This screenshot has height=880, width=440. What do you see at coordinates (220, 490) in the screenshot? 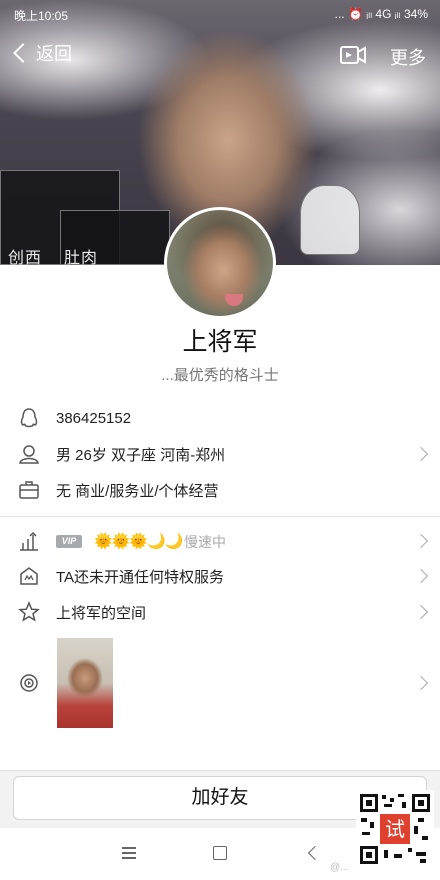
I see `job-row: 无 商业/服务业/个体经营` at bounding box center [220, 490].